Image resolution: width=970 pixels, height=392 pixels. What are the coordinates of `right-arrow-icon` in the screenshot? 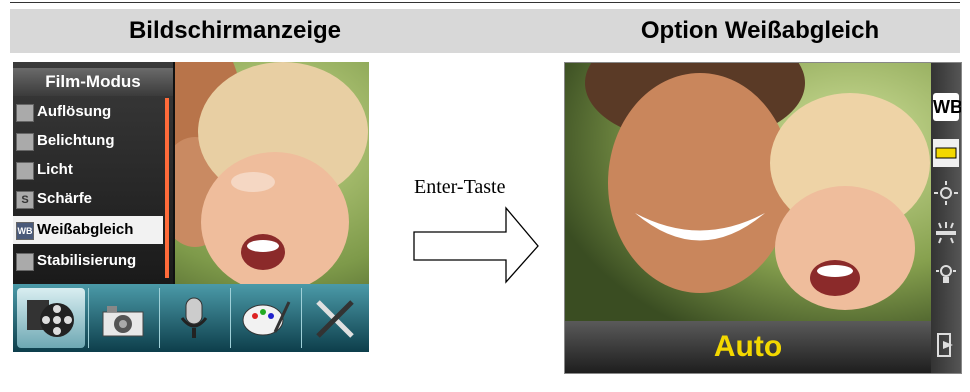 It's located at (476, 245).